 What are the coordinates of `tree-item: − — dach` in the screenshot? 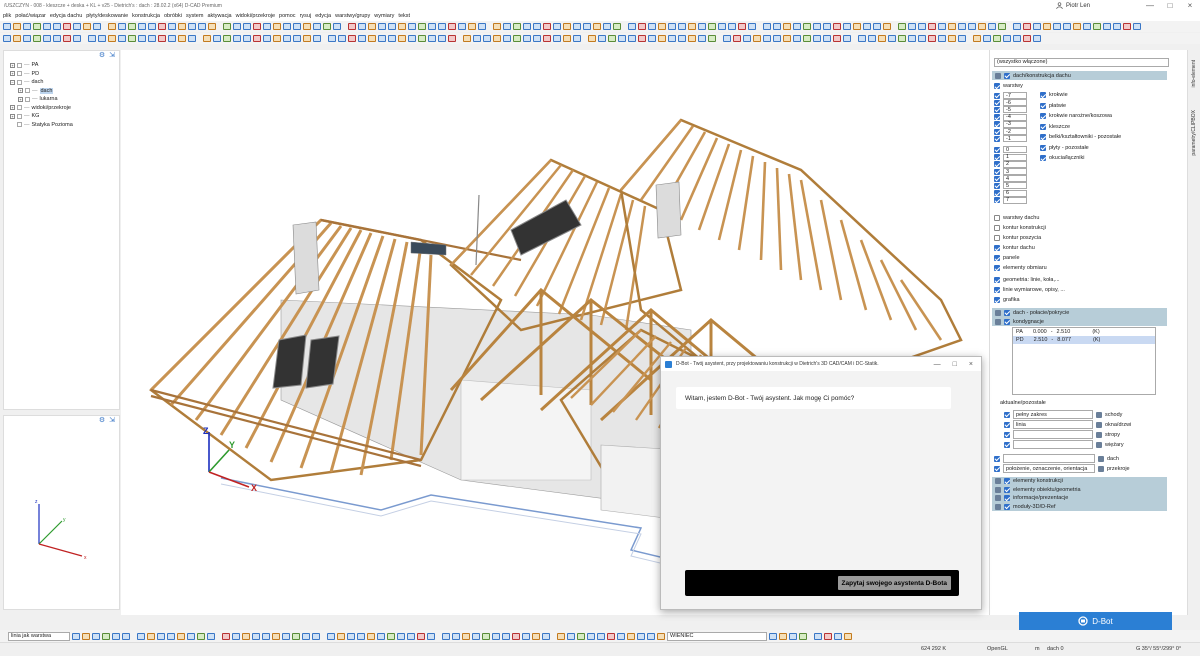 It's located at (64, 82).